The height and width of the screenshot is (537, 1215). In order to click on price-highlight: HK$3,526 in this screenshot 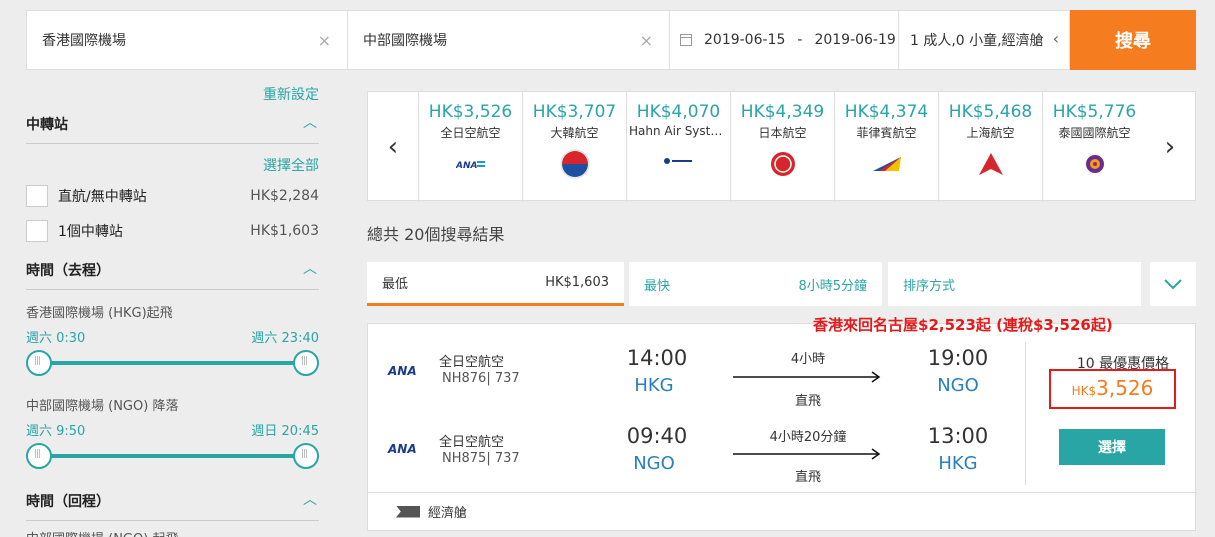, I will do `click(1112, 389)`.